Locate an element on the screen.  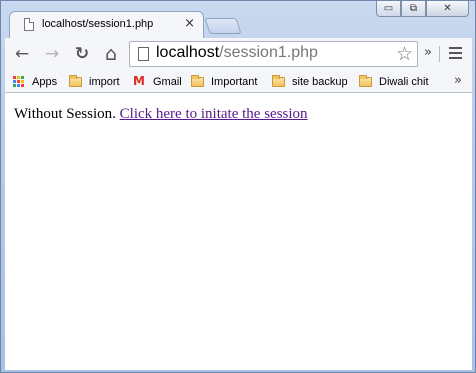
apps-icon is located at coordinates (19, 81).